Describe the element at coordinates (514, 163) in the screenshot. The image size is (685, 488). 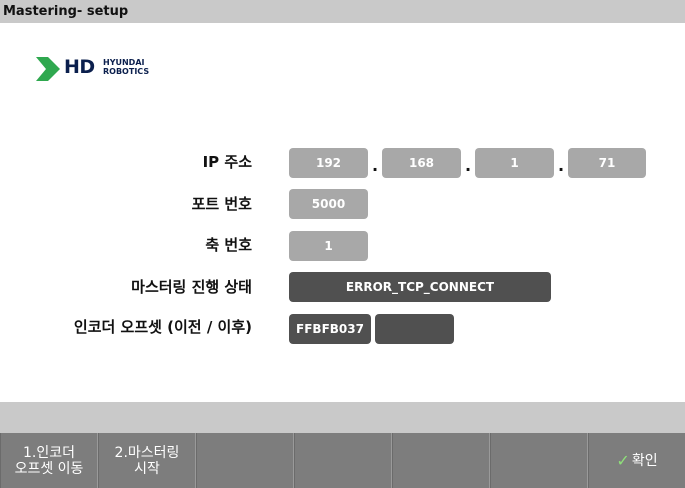
I see `ip-octet-3-field: 1` at that location.